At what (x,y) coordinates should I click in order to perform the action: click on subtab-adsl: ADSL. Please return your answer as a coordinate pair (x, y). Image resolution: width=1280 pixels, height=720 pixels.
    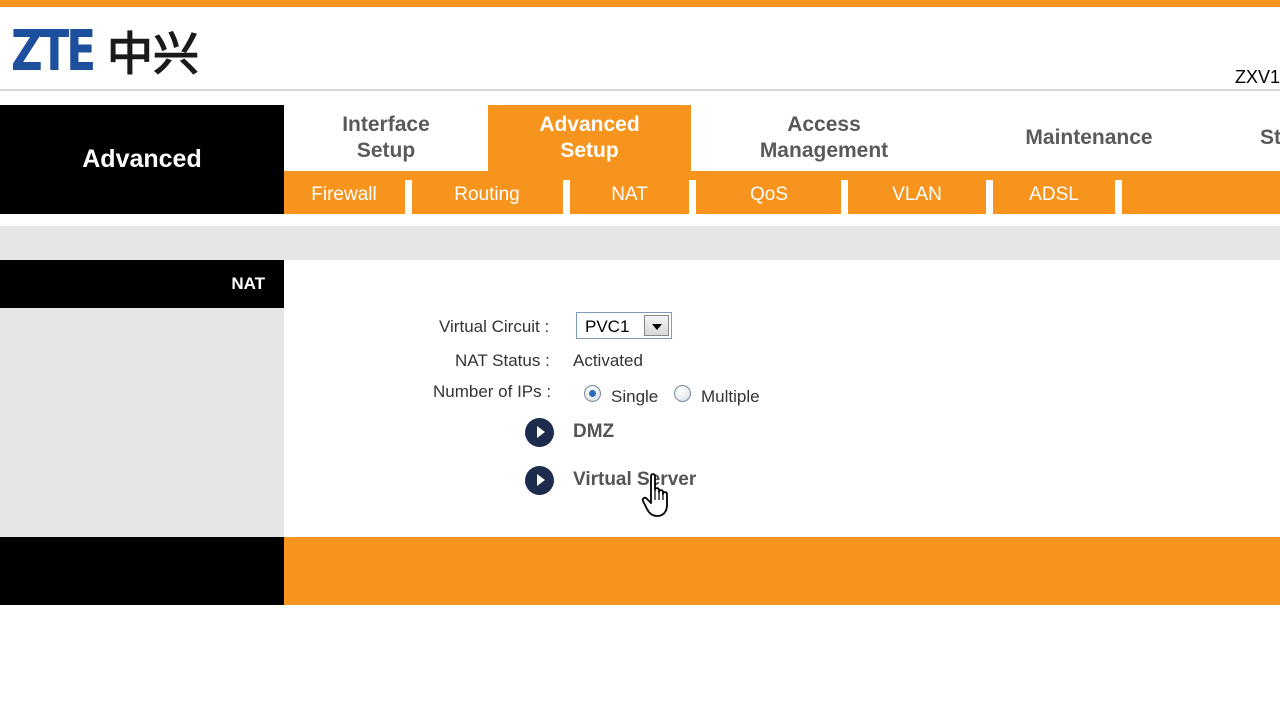
    Looking at the image, I should click on (1054, 195).